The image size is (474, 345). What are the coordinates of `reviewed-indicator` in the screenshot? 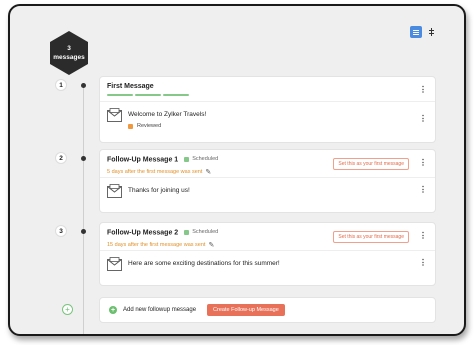 It's located at (130, 126).